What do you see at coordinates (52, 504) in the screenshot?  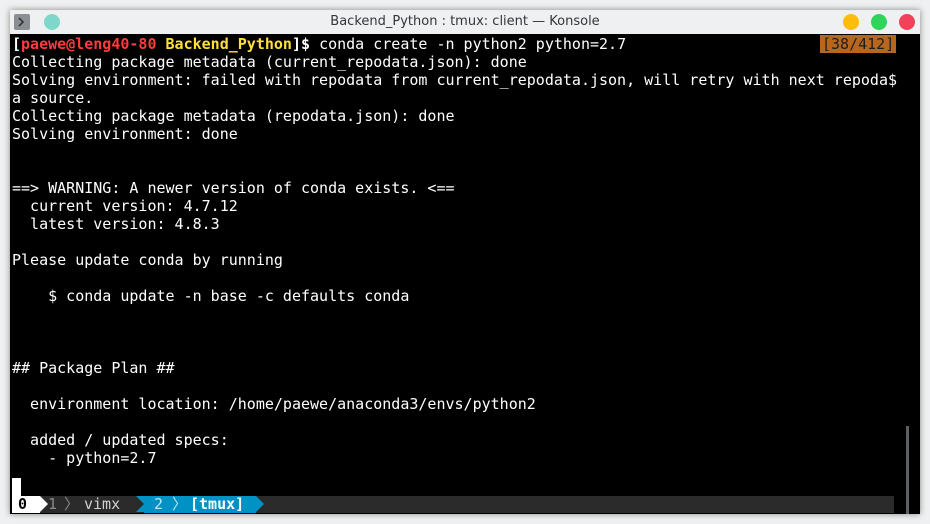 I see `tmux-window-1-index: 1` at bounding box center [52, 504].